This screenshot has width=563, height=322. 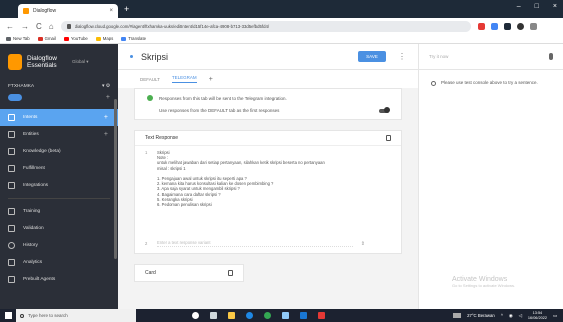 What do you see at coordinates (59, 57) in the screenshot?
I see `brand: Dialogflow Essentials Global ▾` at bounding box center [59, 57].